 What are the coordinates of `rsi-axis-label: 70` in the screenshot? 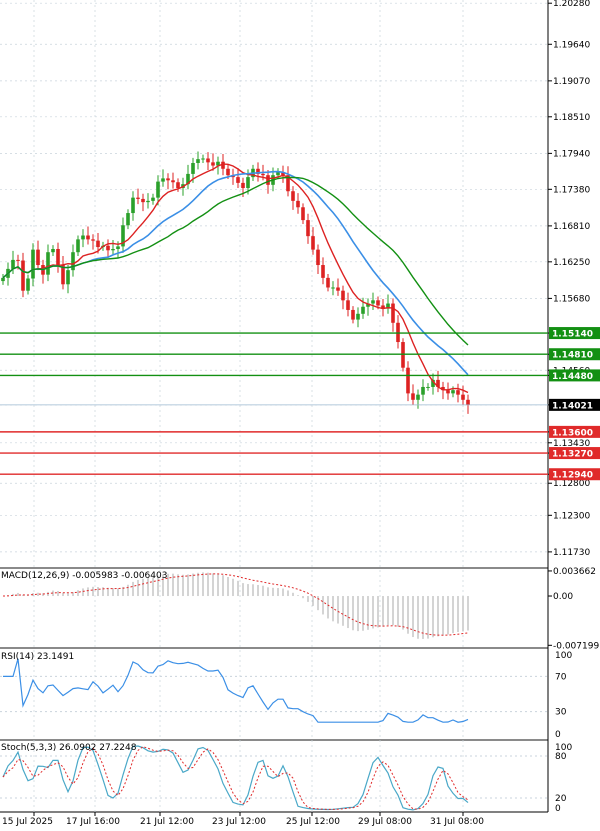 It's located at (561, 677).